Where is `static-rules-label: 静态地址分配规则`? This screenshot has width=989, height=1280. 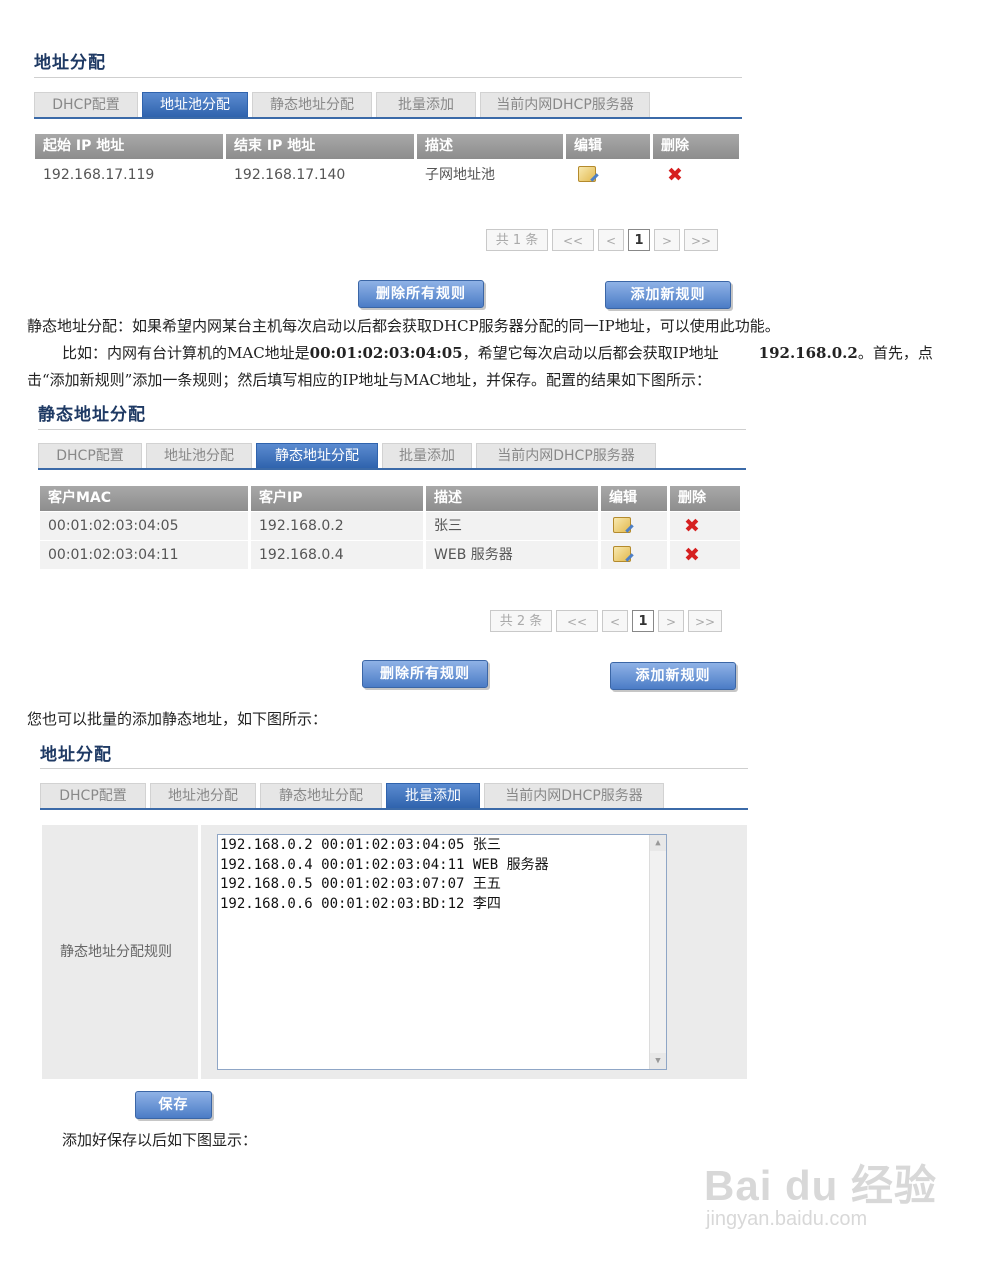 static-rules-label: 静态地址分配规则 is located at coordinates (116, 952).